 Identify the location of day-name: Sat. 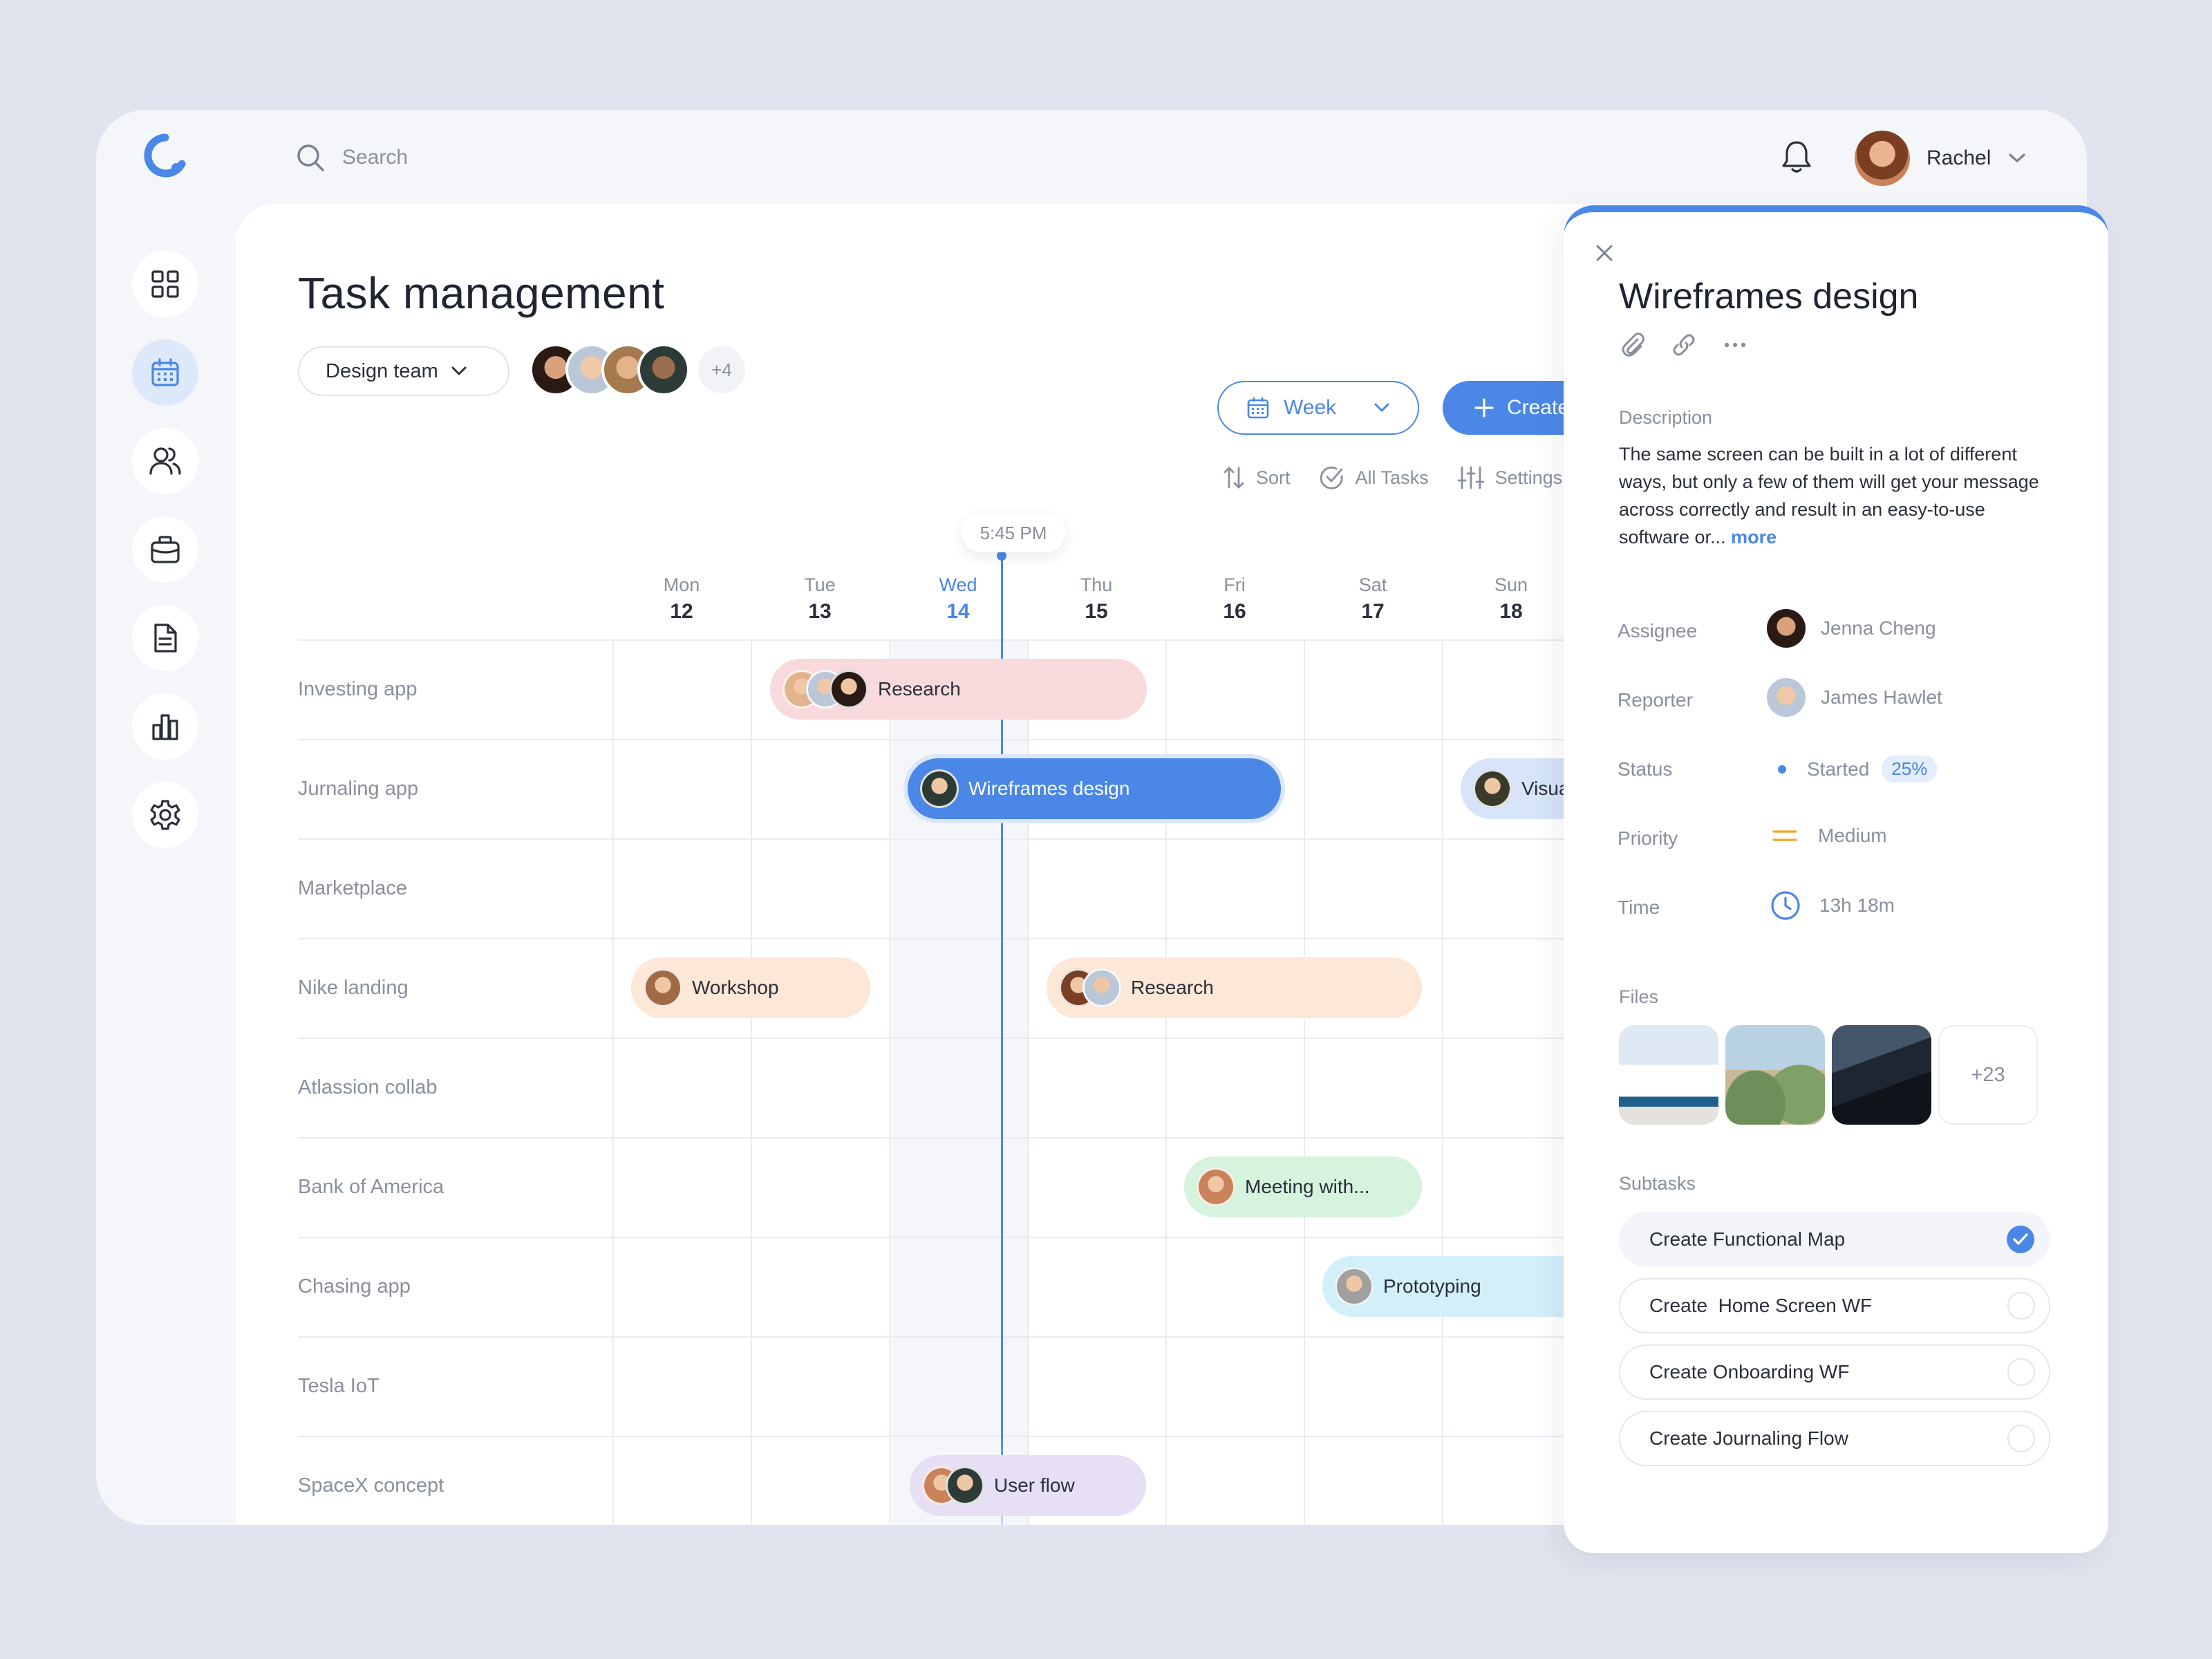
(1372, 584).